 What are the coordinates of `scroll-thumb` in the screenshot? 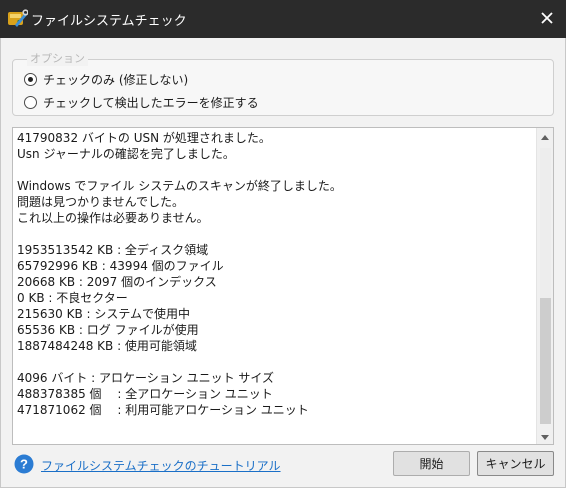 It's located at (545, 361).